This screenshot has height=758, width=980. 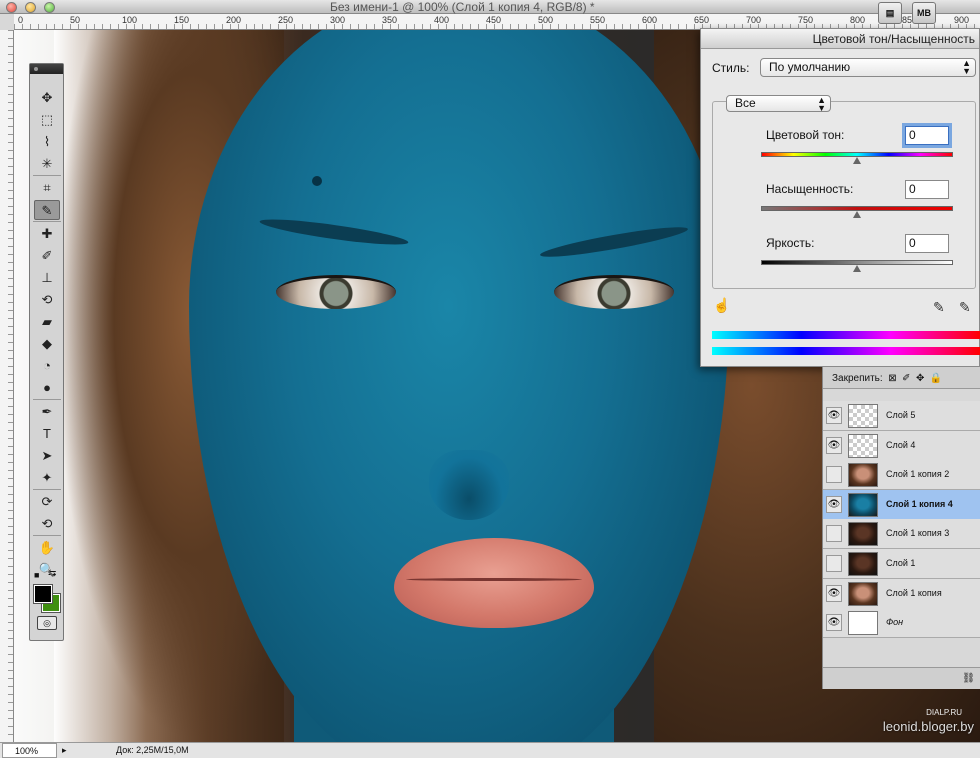 I want to click on photo-eye-left, so click(x=336, y=292).